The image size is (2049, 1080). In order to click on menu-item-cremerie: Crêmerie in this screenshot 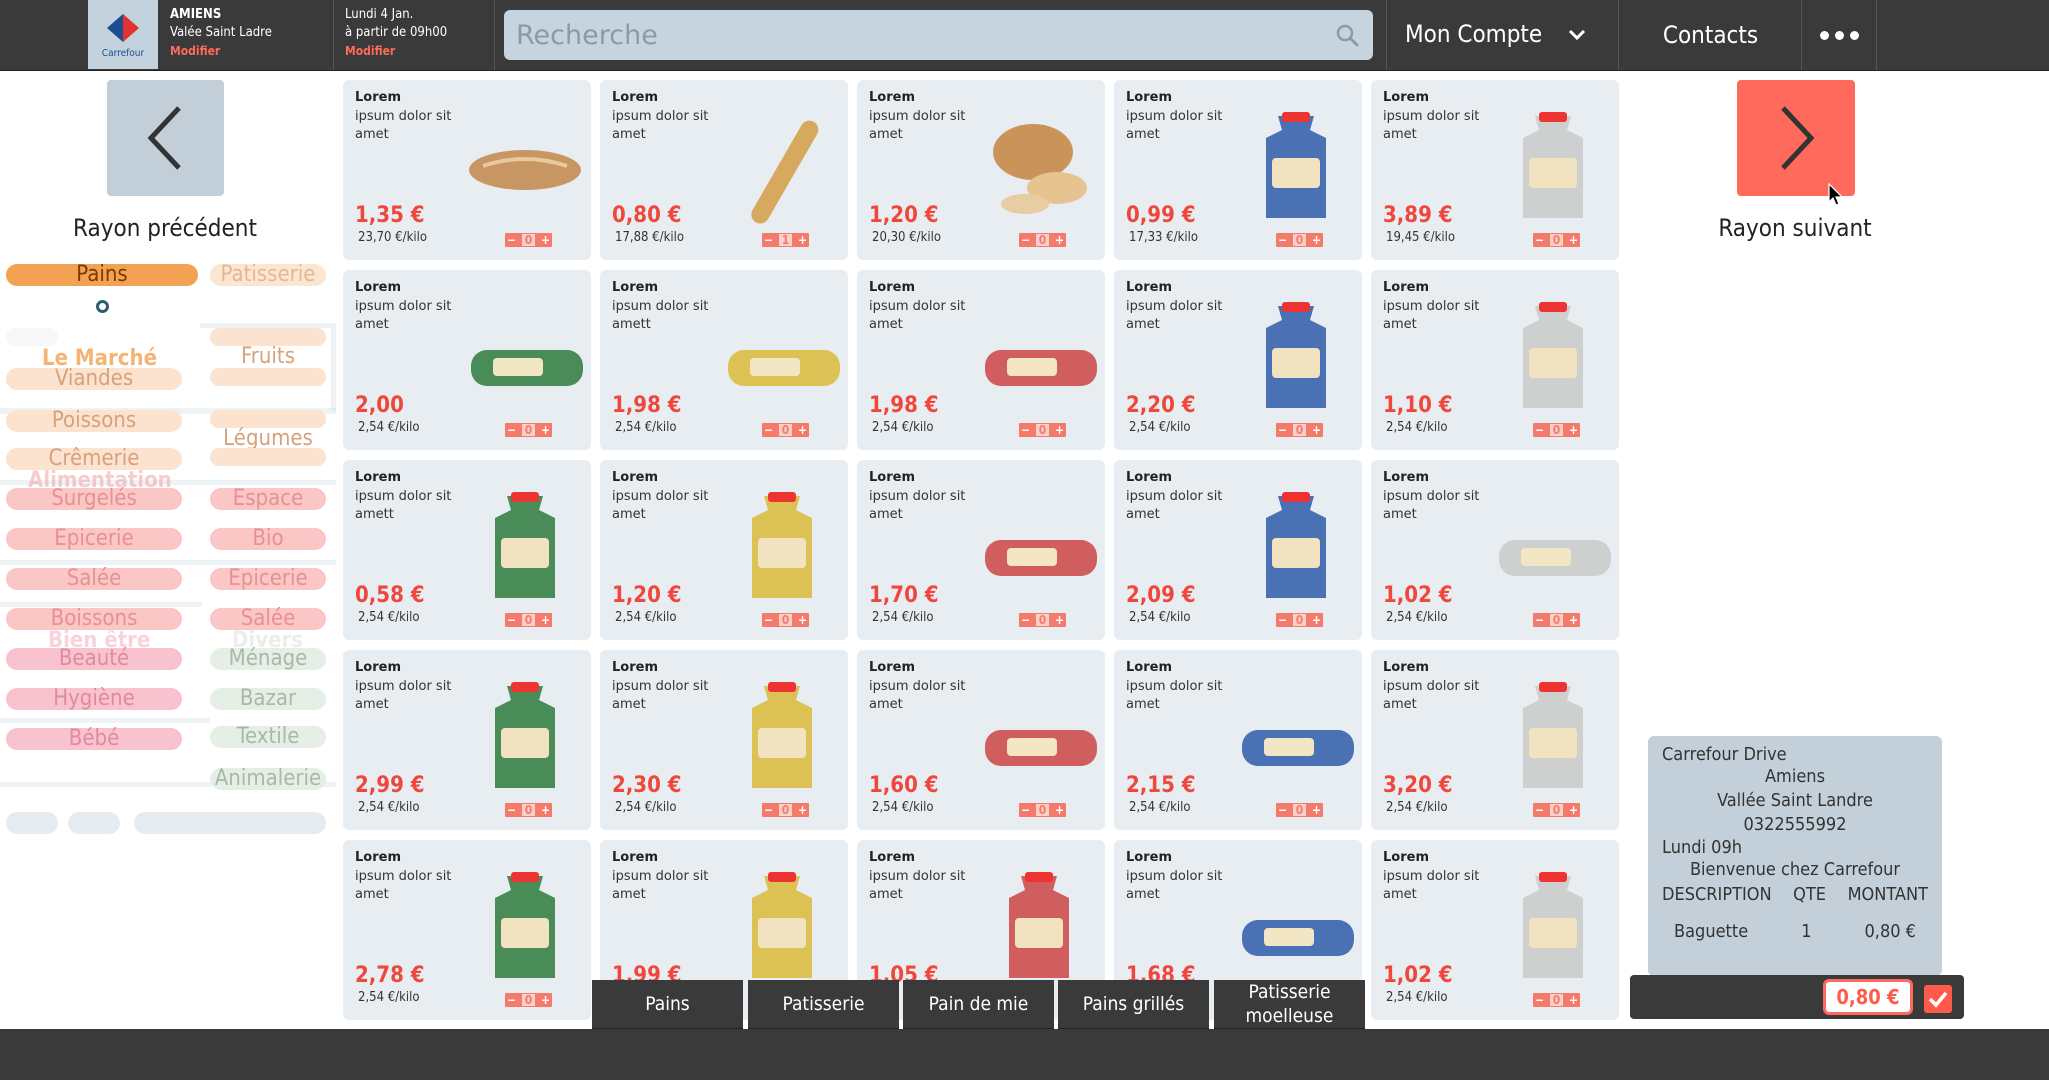, I will do `click(94, 459)`.